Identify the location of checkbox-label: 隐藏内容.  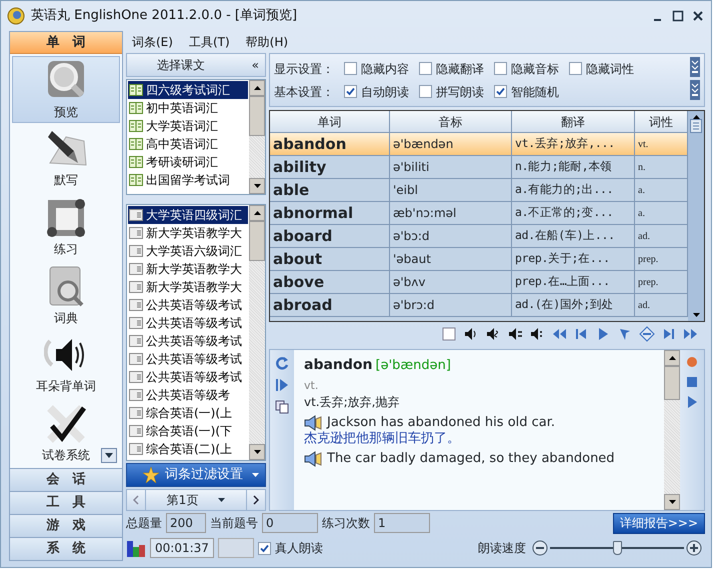
(385, 69).